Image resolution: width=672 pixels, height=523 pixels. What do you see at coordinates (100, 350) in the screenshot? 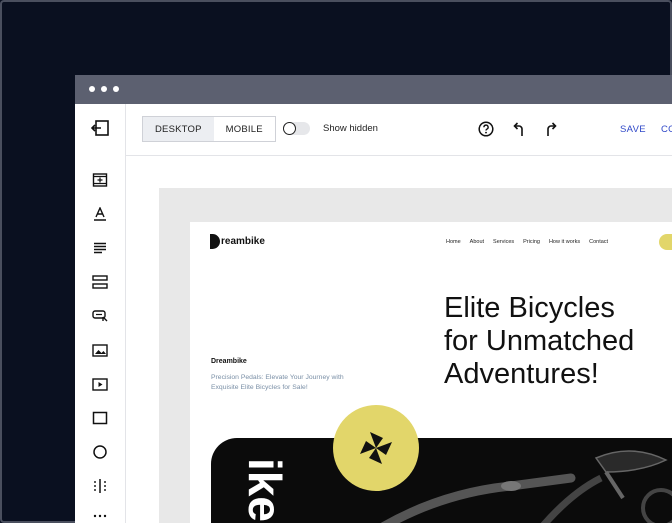
I see `image-icon` at bounding box center [100, 350].